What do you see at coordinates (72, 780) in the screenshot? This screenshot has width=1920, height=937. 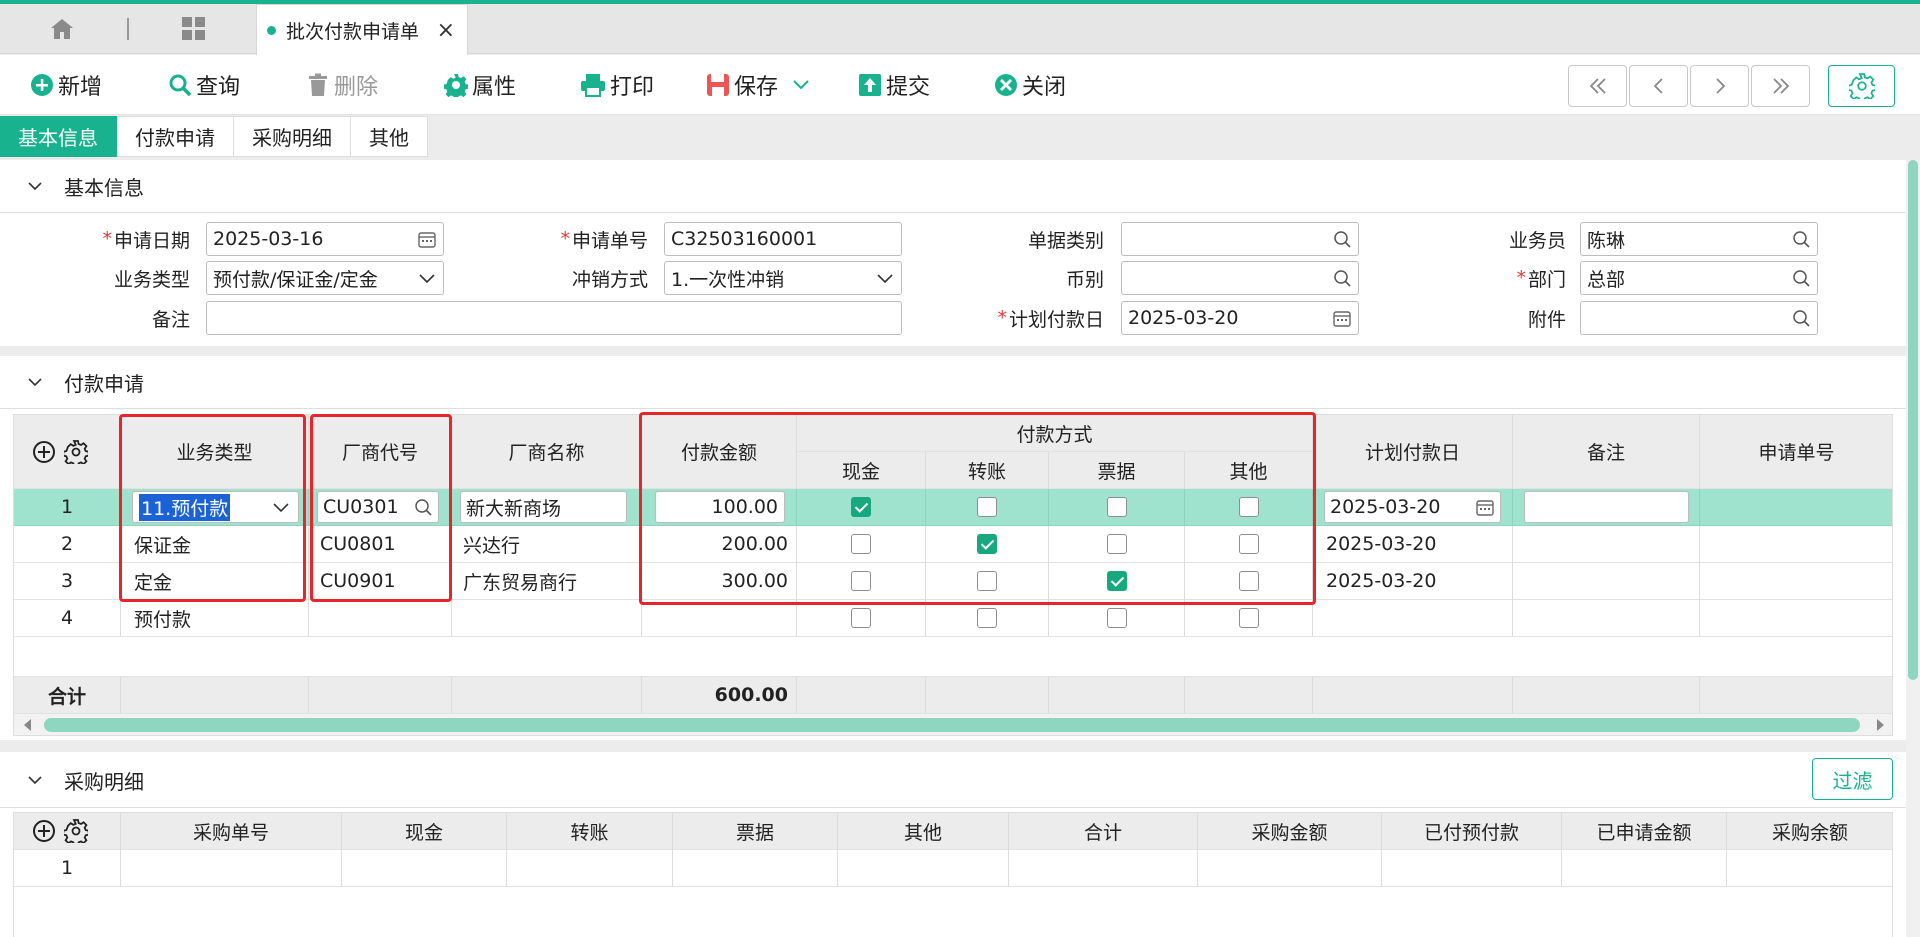 I see `purchase-detail-header: 采购明细` at bounding box center [72, 780].